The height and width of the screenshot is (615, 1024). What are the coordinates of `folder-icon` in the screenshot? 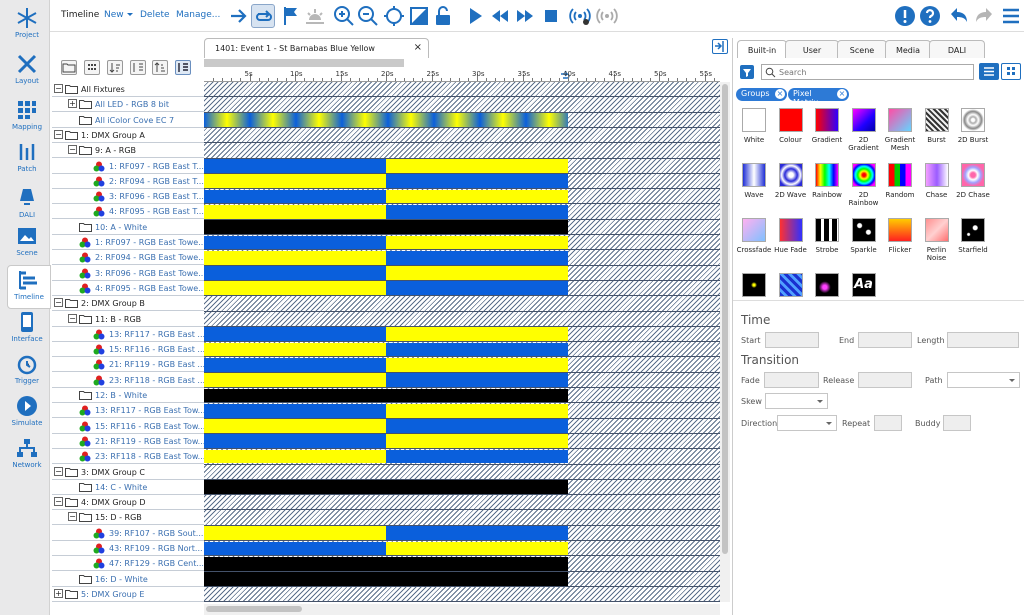 It's located at (69, 67).